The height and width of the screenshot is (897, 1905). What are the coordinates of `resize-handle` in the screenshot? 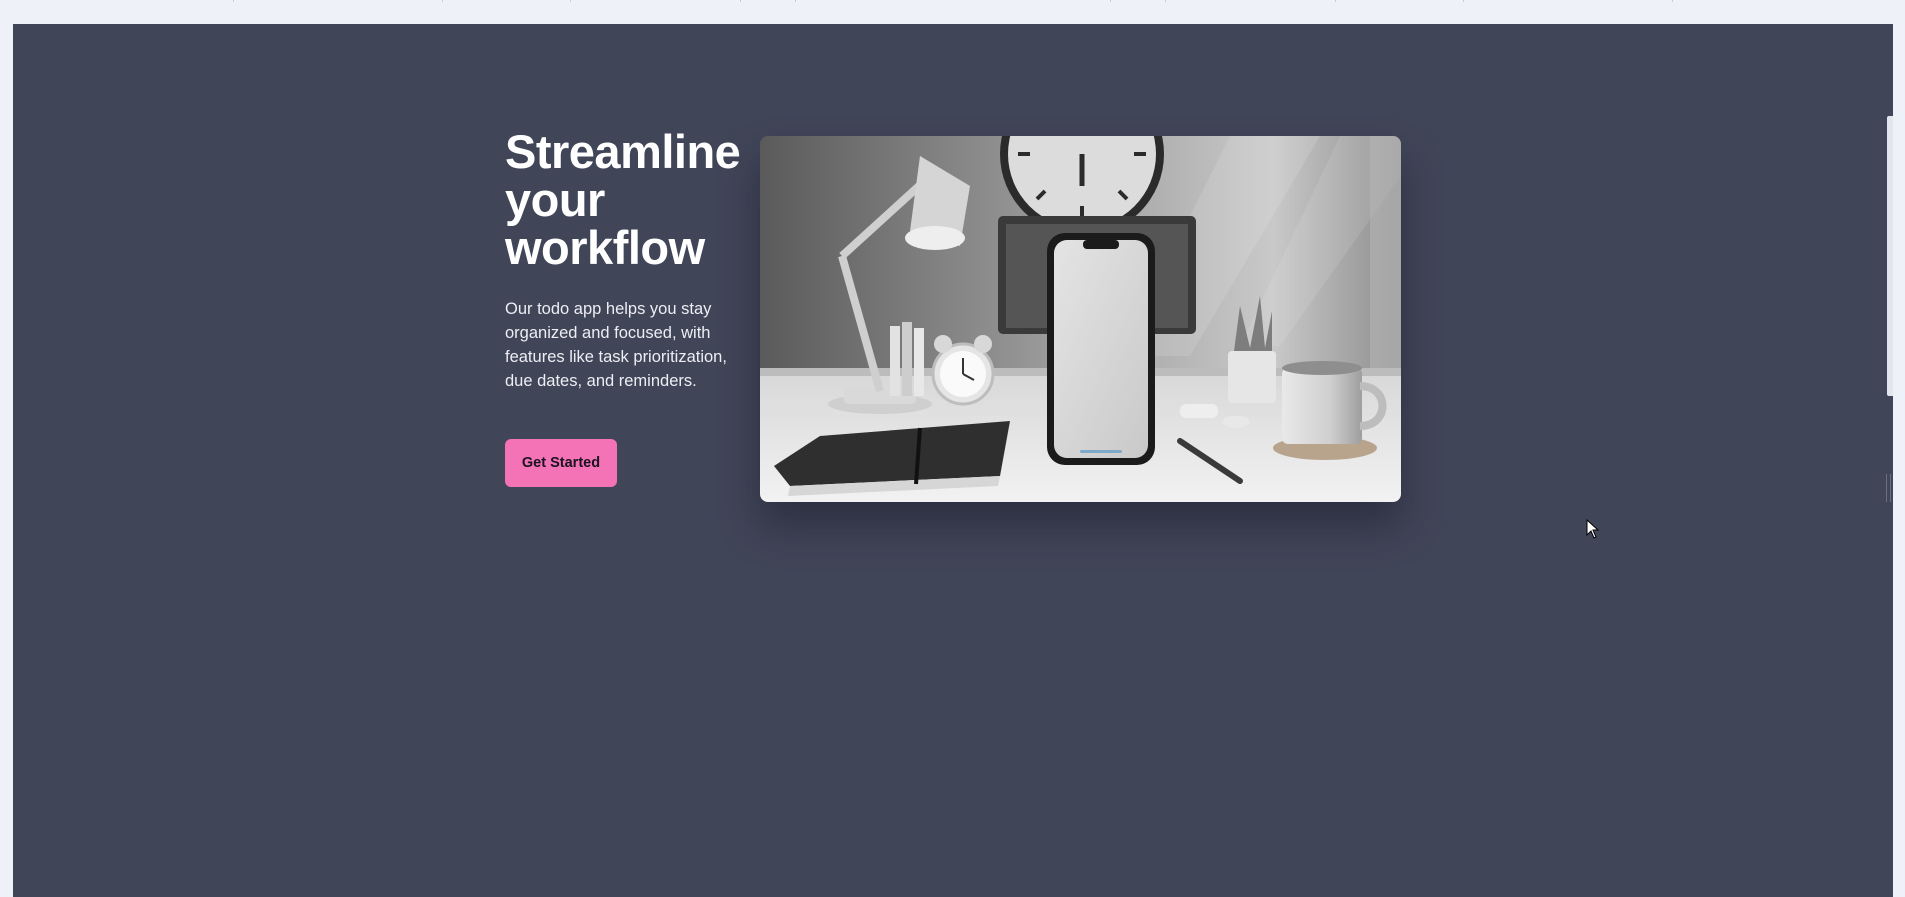 It's located at (1888, 488).